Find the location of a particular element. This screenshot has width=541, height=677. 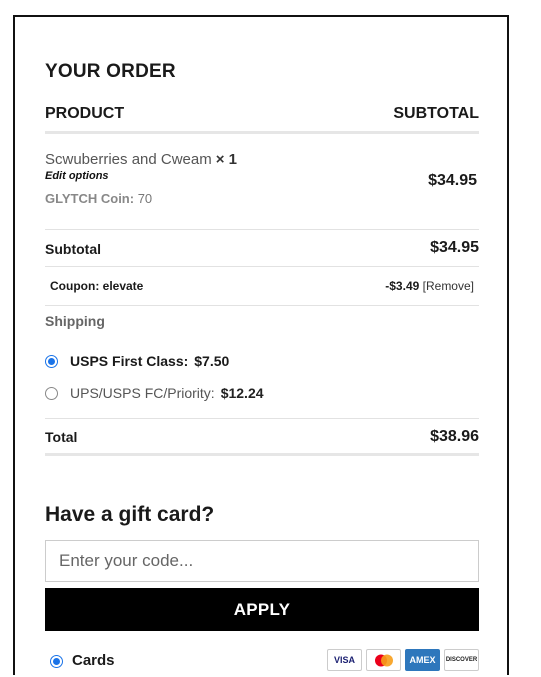

coupon-label: Coupon: elevate is located at coordinates (97, 286).